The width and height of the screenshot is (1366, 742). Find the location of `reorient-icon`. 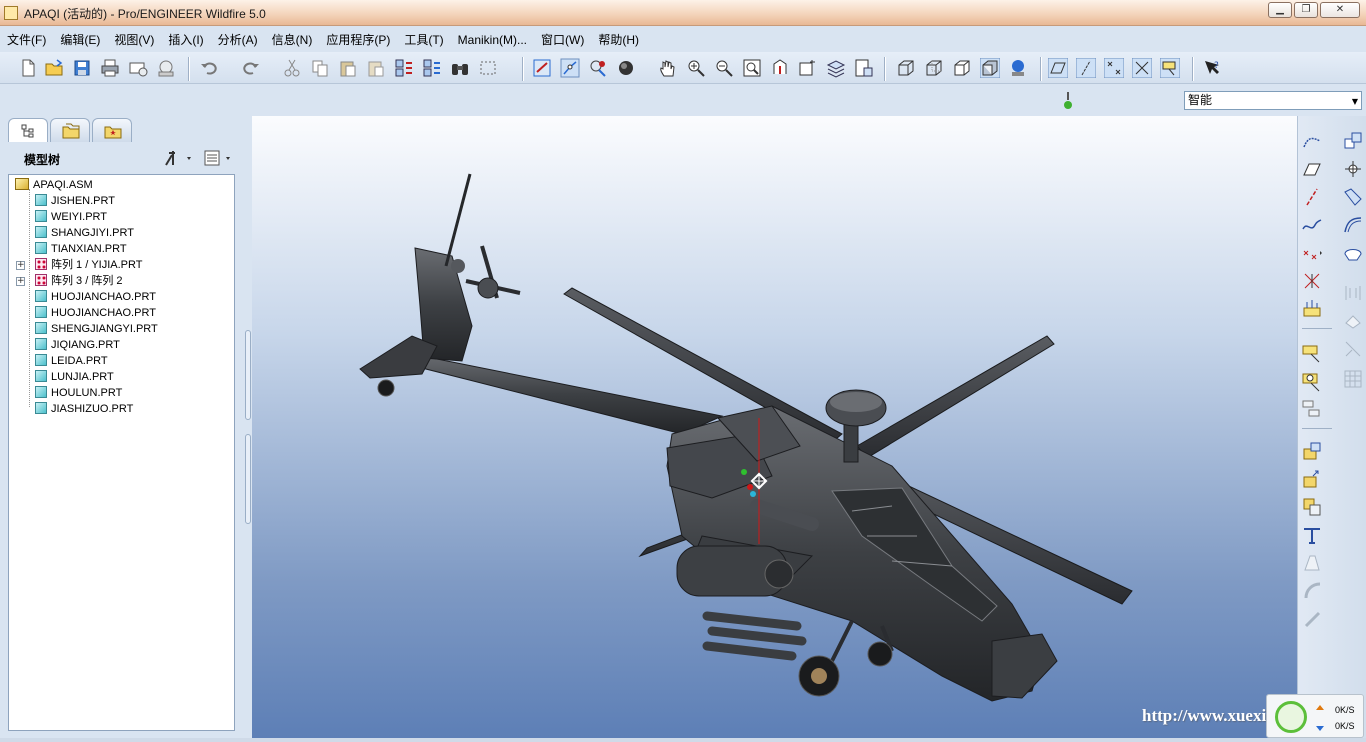

reorient-icon is located at coordinates (780, 68).